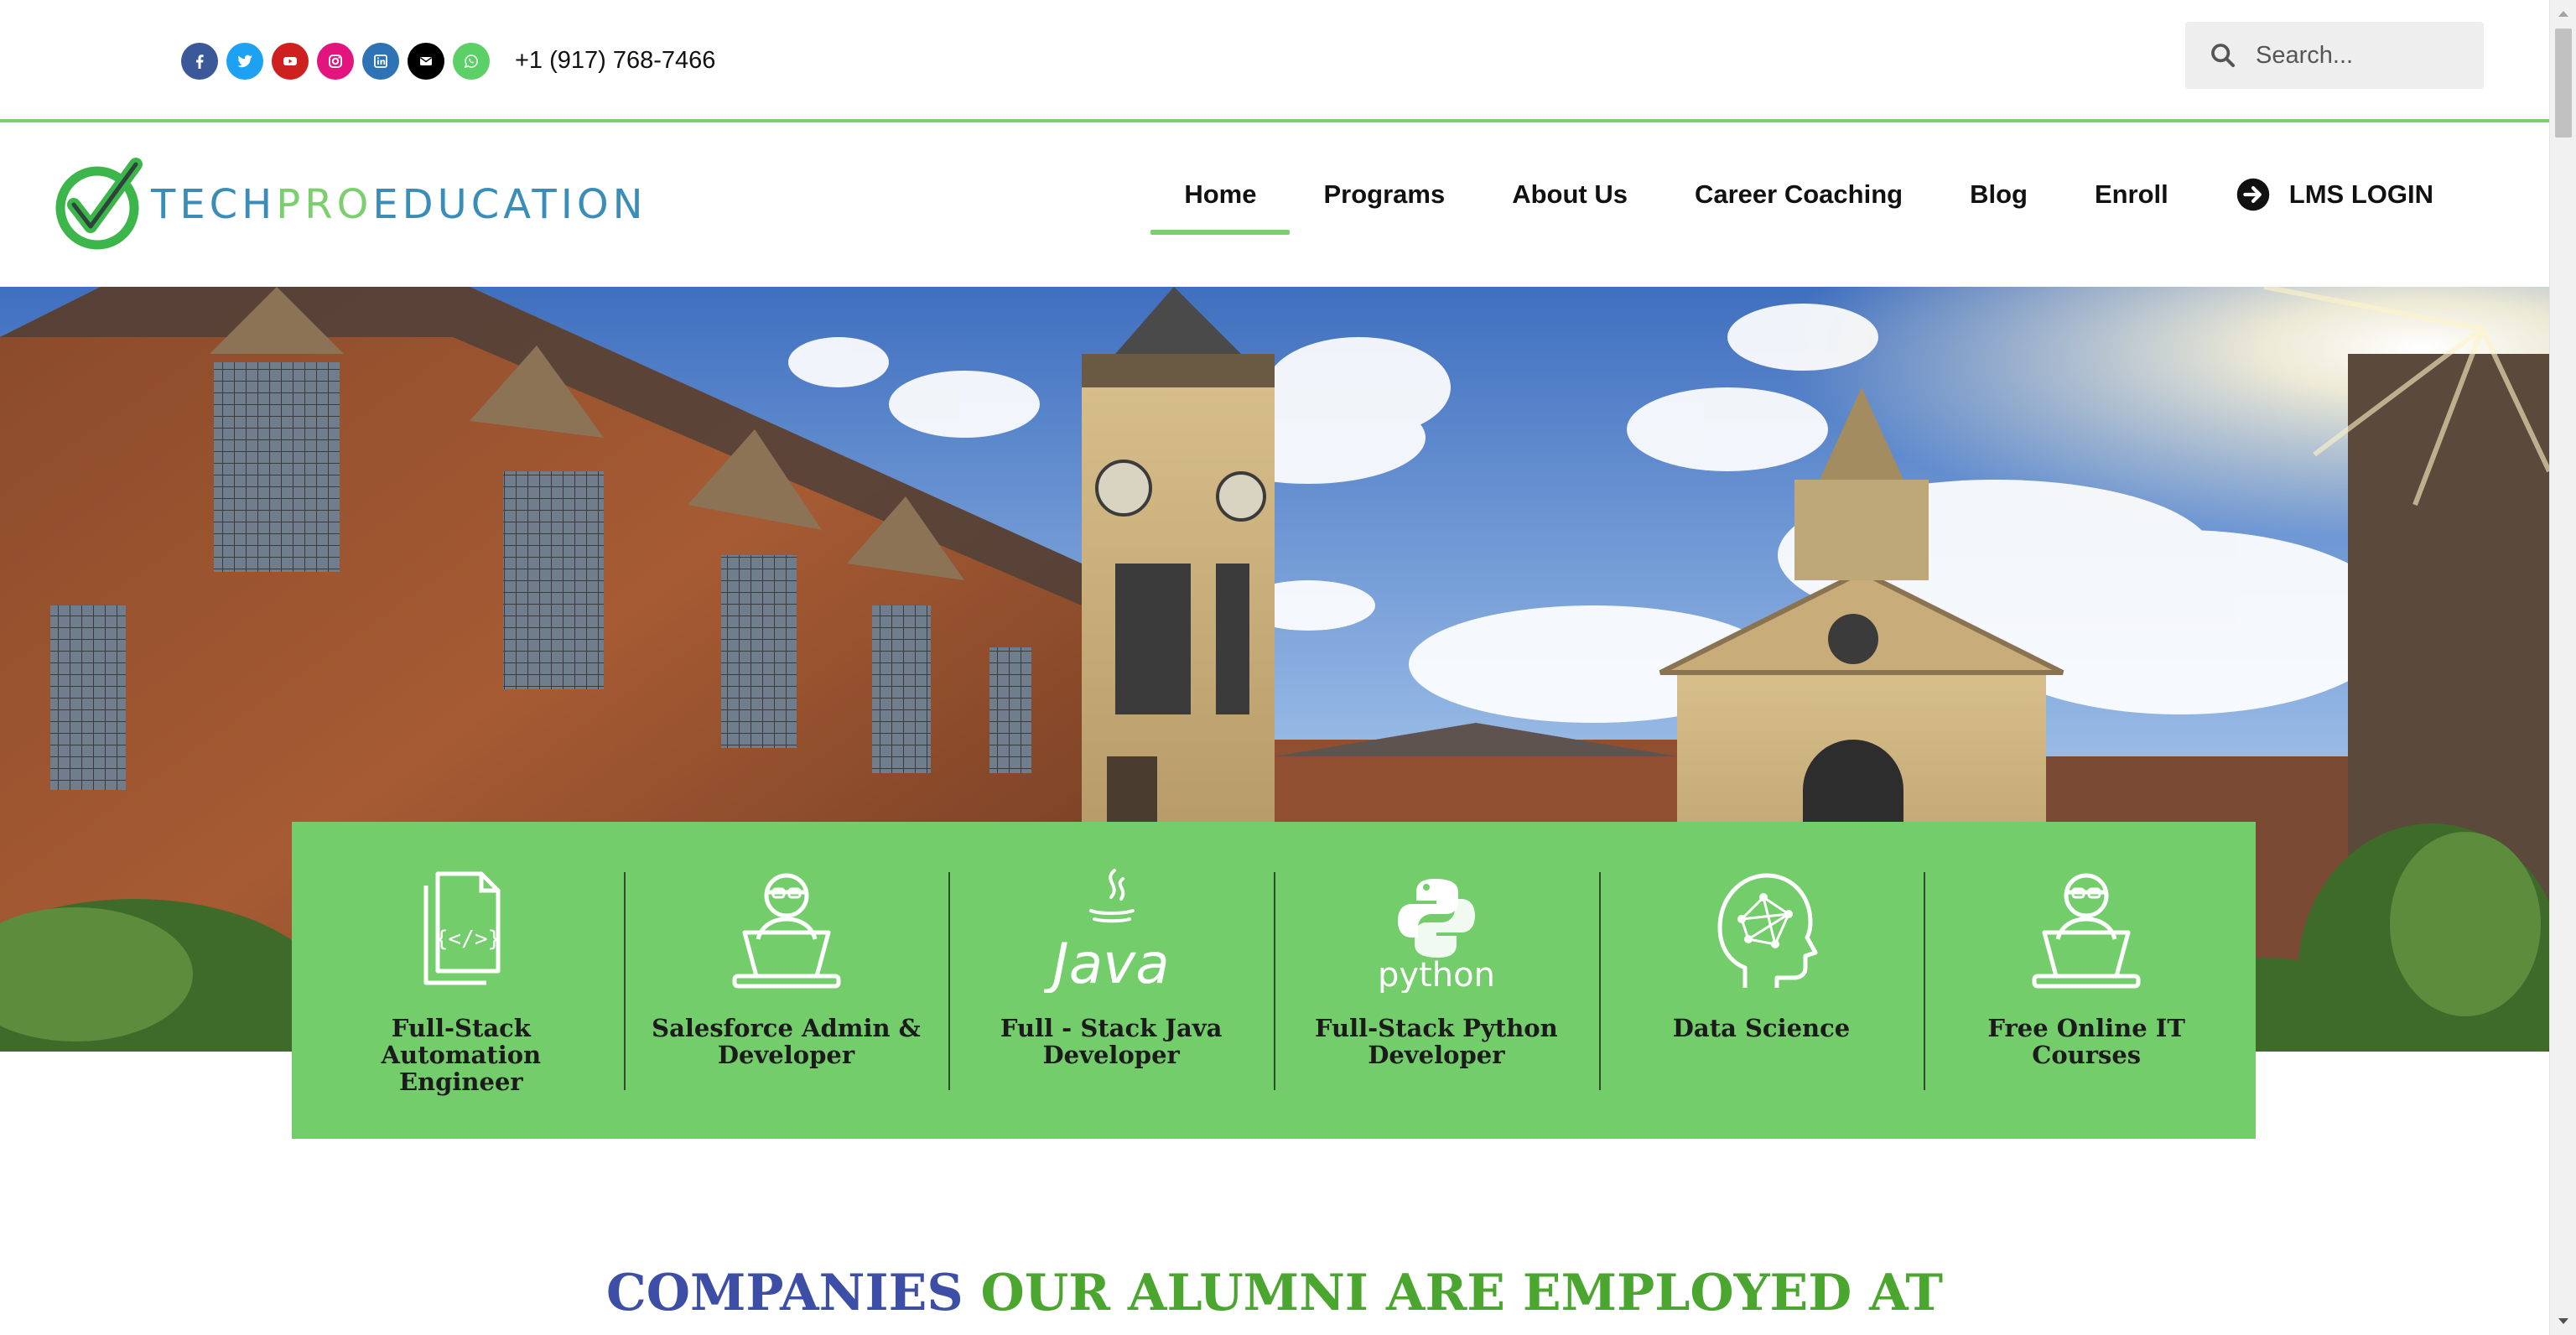 This screenshot has width=2576, height=1335. I want to click on nav-enroll: Enroll, so click(2131, 194).